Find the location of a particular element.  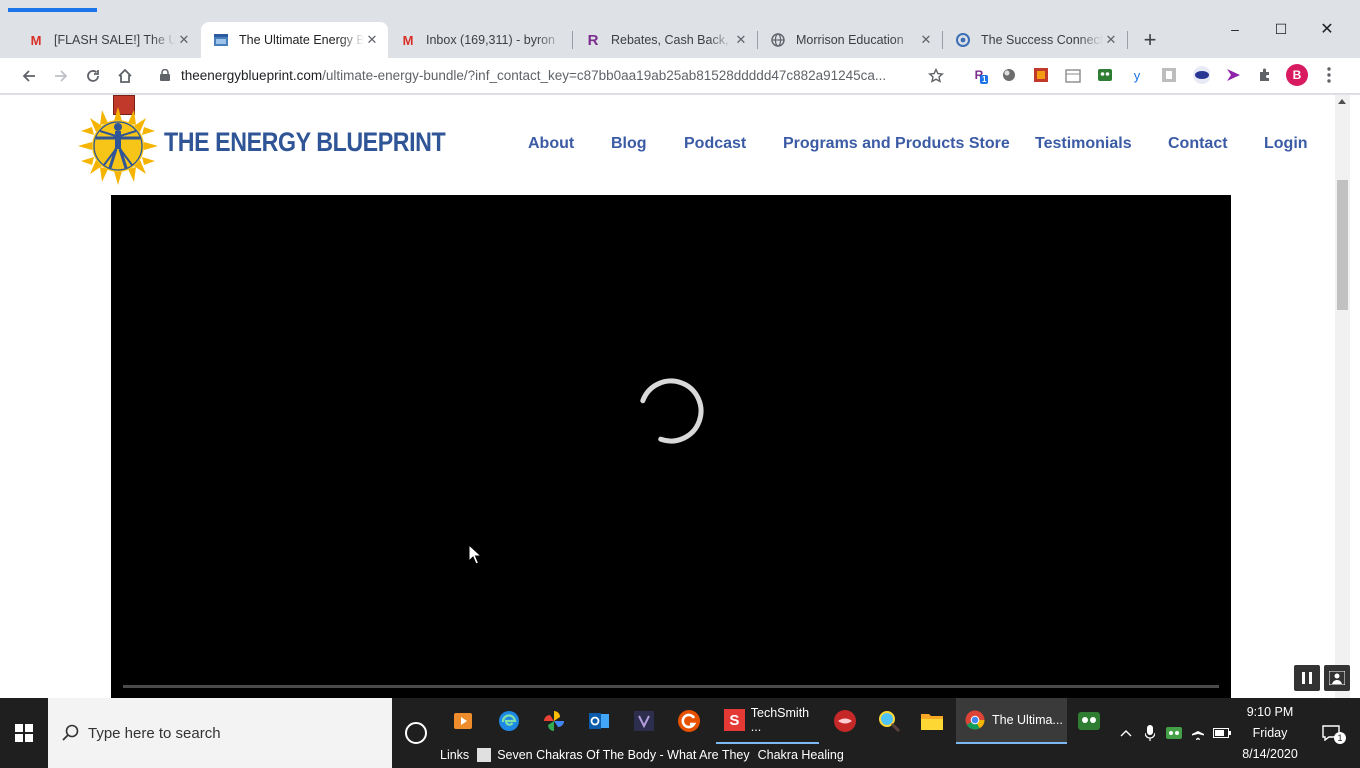

roboform-icon is located at coordinates (1089, 721).